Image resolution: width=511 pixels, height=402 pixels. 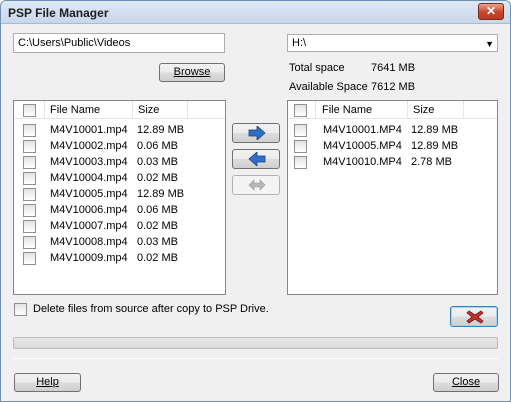 I want to click on list-item: M4V10005.MP4 12.89 MB, so click(x=392, y=147).